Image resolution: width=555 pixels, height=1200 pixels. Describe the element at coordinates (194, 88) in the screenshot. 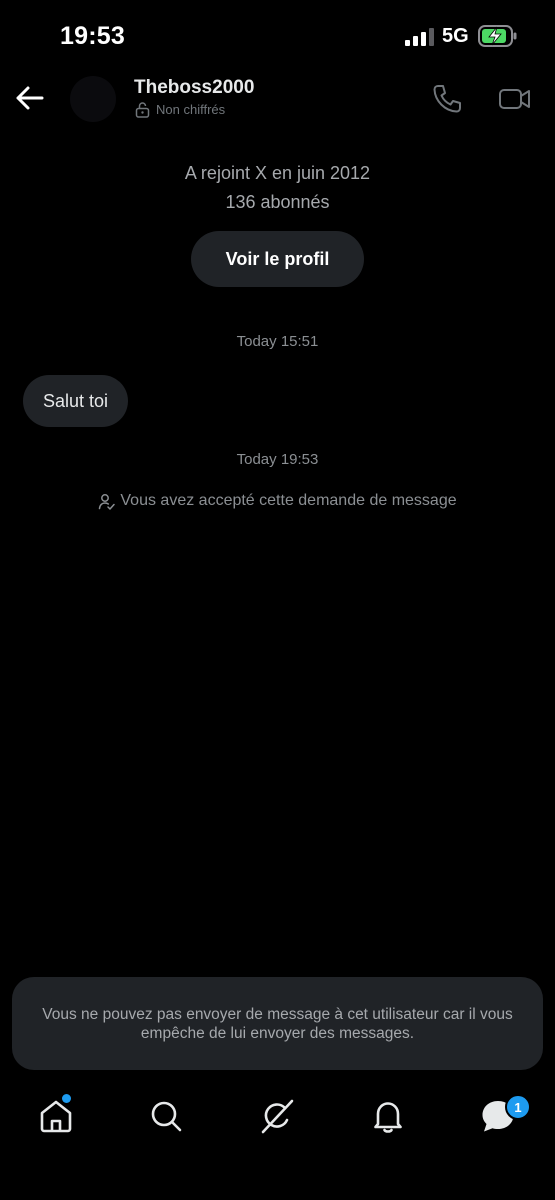

I see `chat-username: Theboss2000` at that location.